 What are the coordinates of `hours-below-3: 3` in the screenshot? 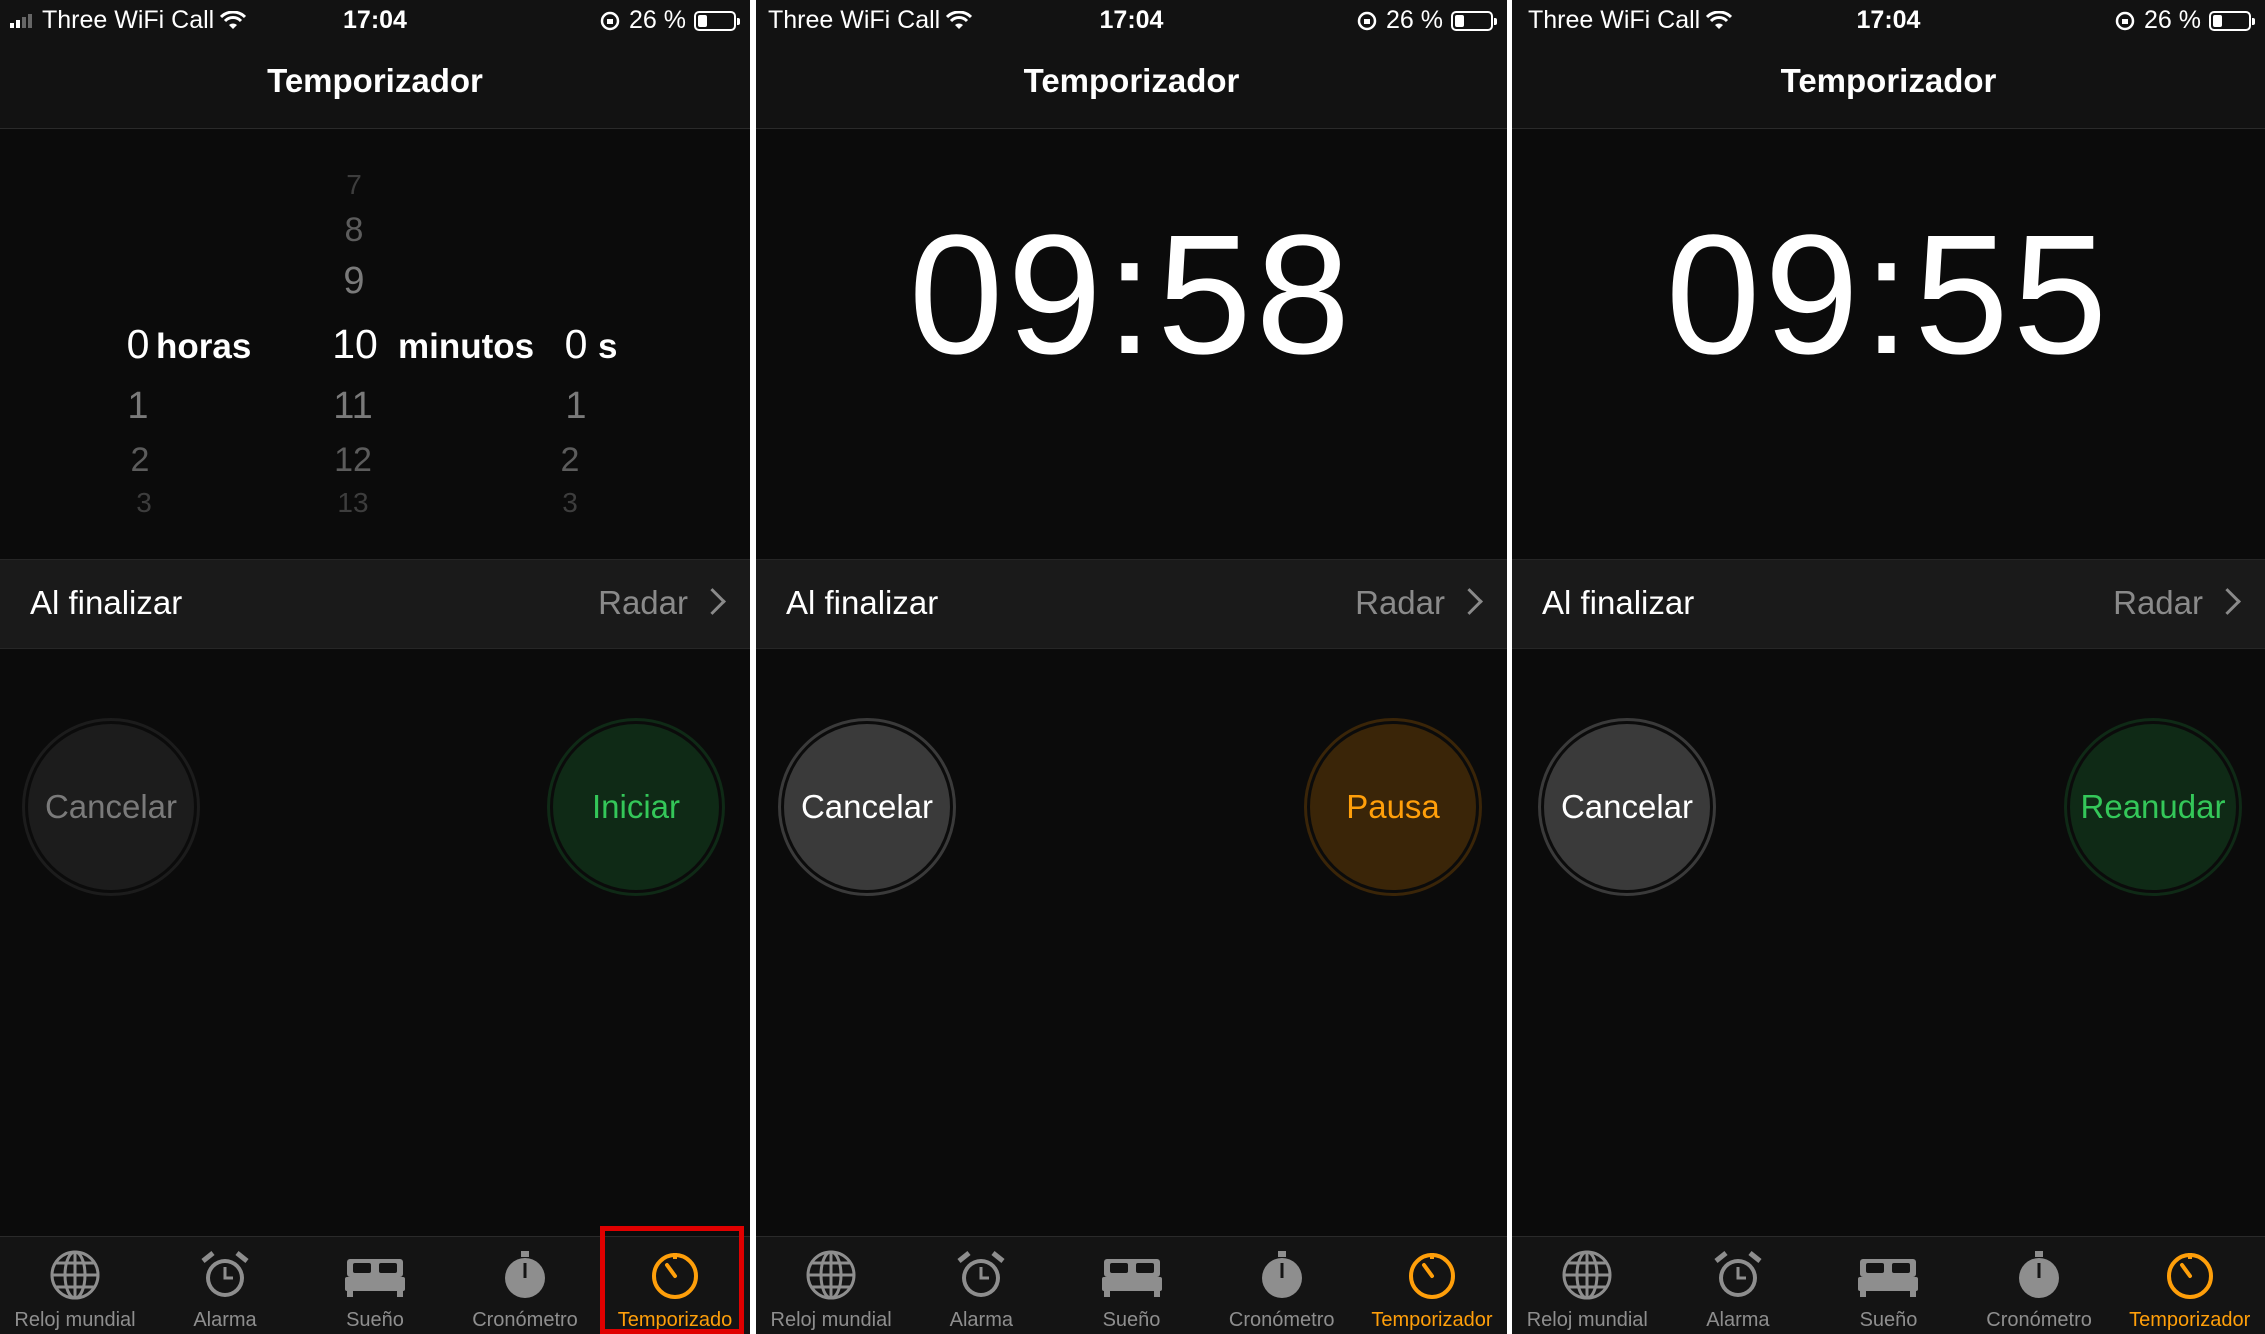 It's located at (144, 502).